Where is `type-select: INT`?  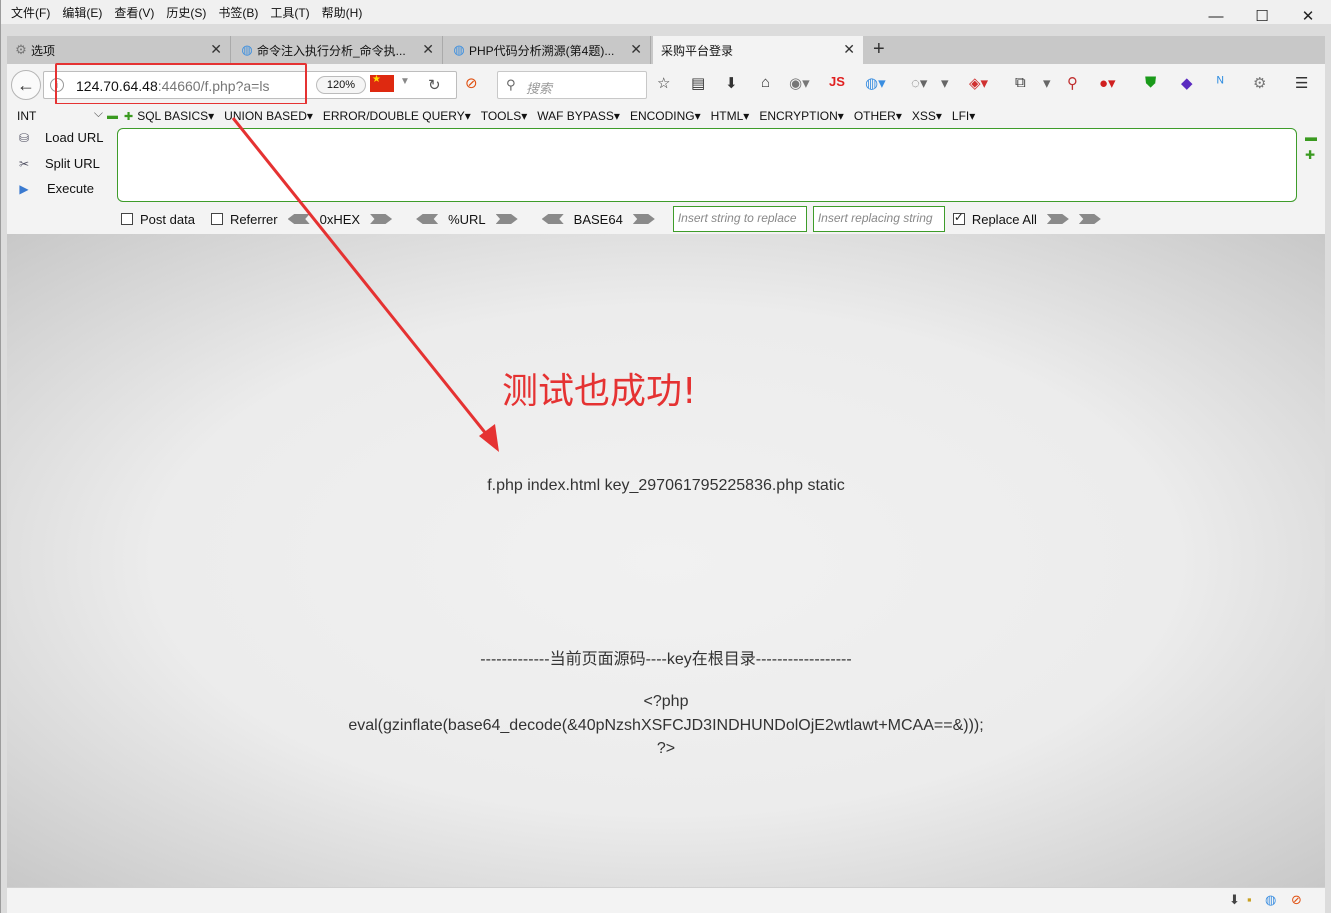
type-select: INT is located at coordinates (61, 114).